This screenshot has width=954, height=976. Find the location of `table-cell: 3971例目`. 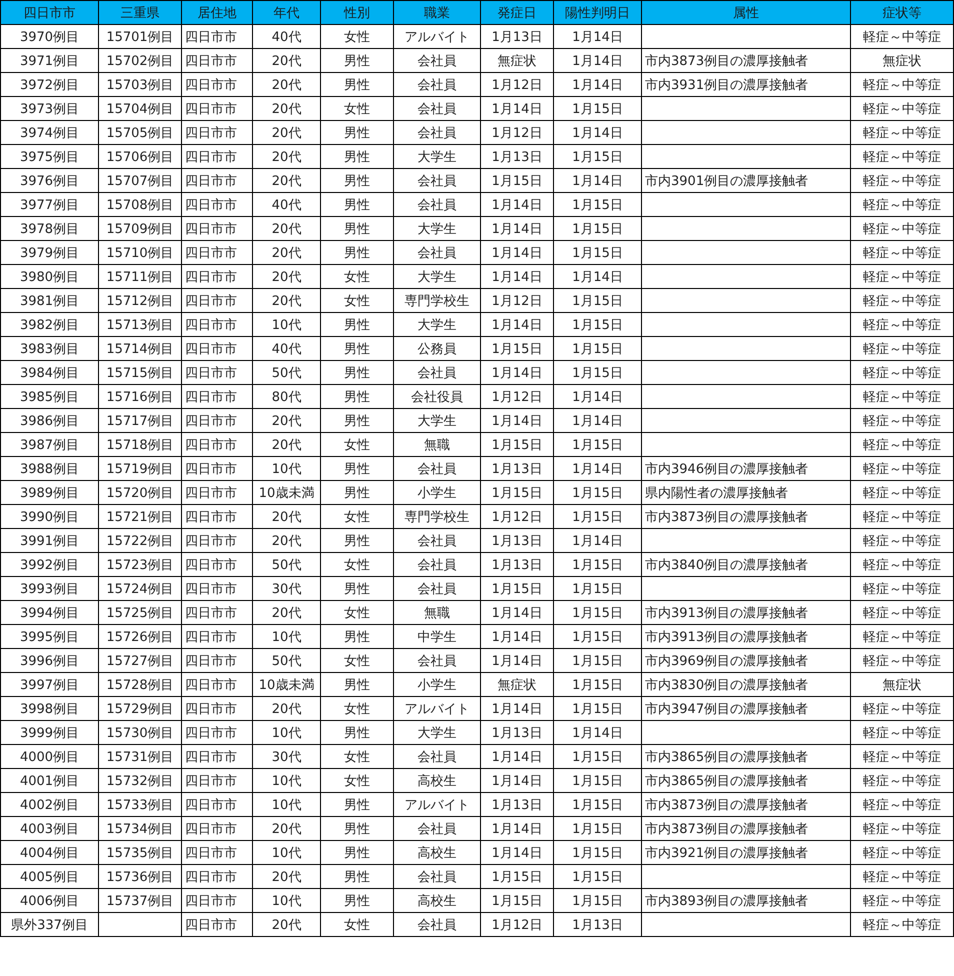

table-cell: 3971例目 is located at coordinates (49, 60).